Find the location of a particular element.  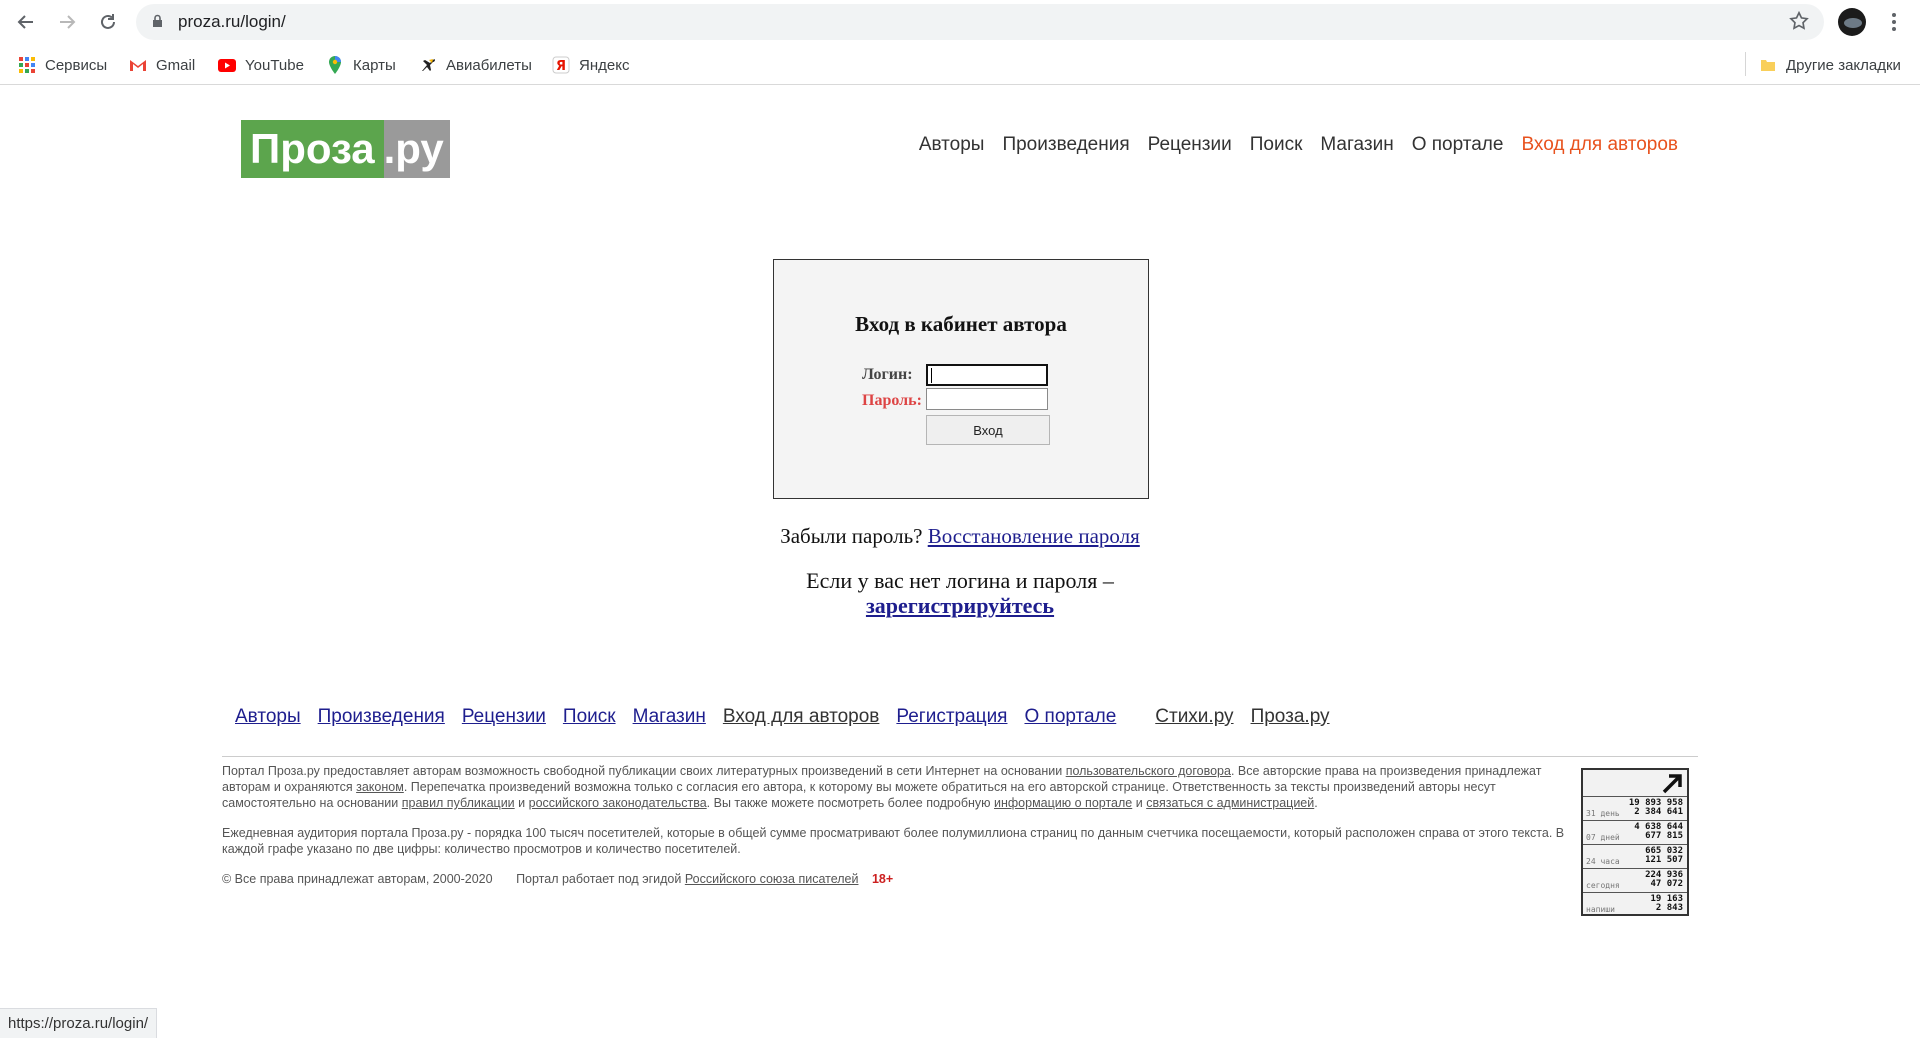

forgot-password-line: Забыли пароль? Восстановление пароля is located at coordinates (960, 536).